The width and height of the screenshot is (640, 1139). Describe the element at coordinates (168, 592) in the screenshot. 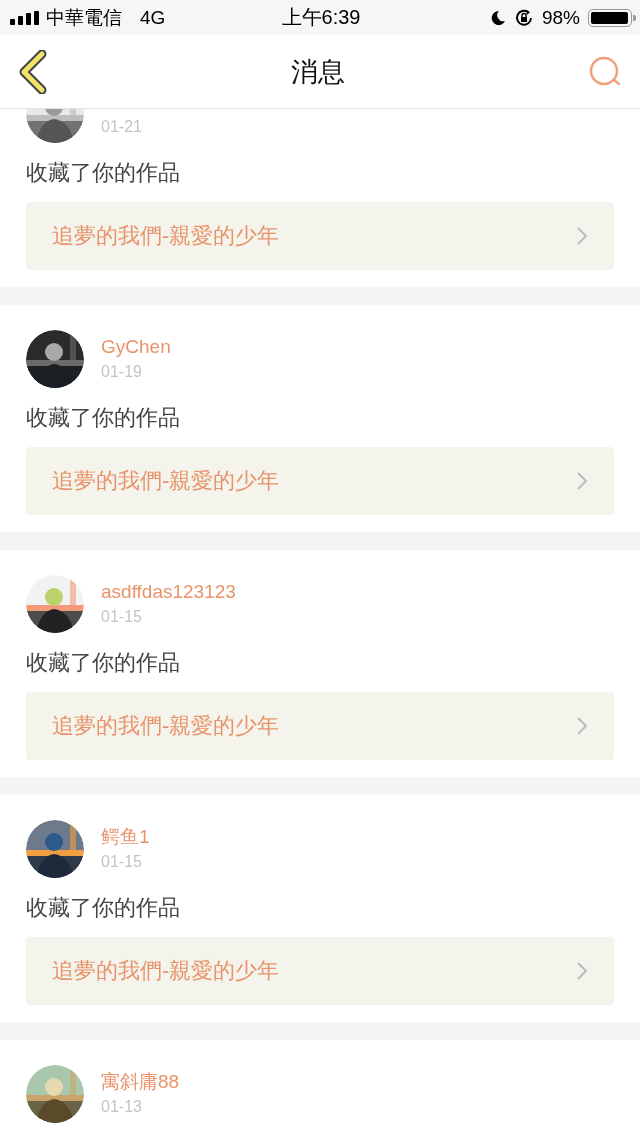

I see `user-name: asdffdas123123` at that location.